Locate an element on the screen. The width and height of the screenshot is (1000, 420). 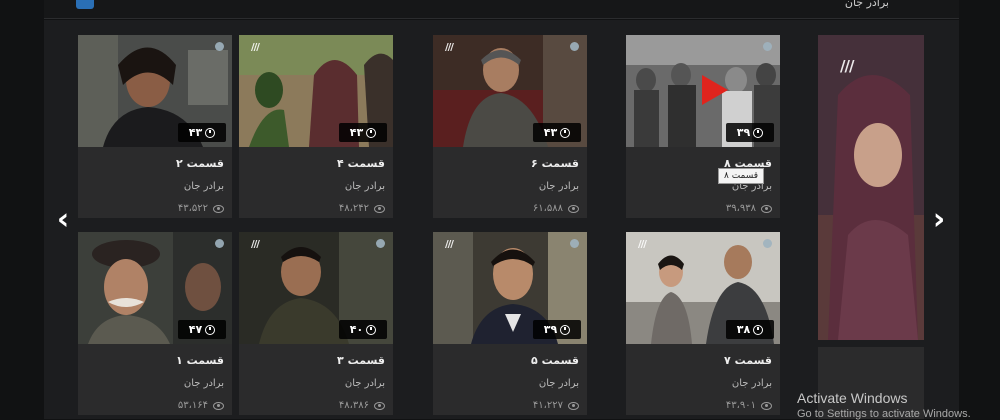
prev-arrow-icon: ‹ is located at coordinates (63, 220).